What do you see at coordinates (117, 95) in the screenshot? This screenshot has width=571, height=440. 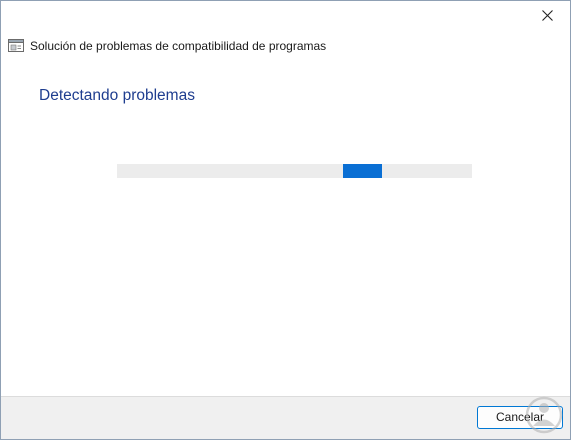 I see `page-heading: Detectando problemas` at bounding box center [117, 95].